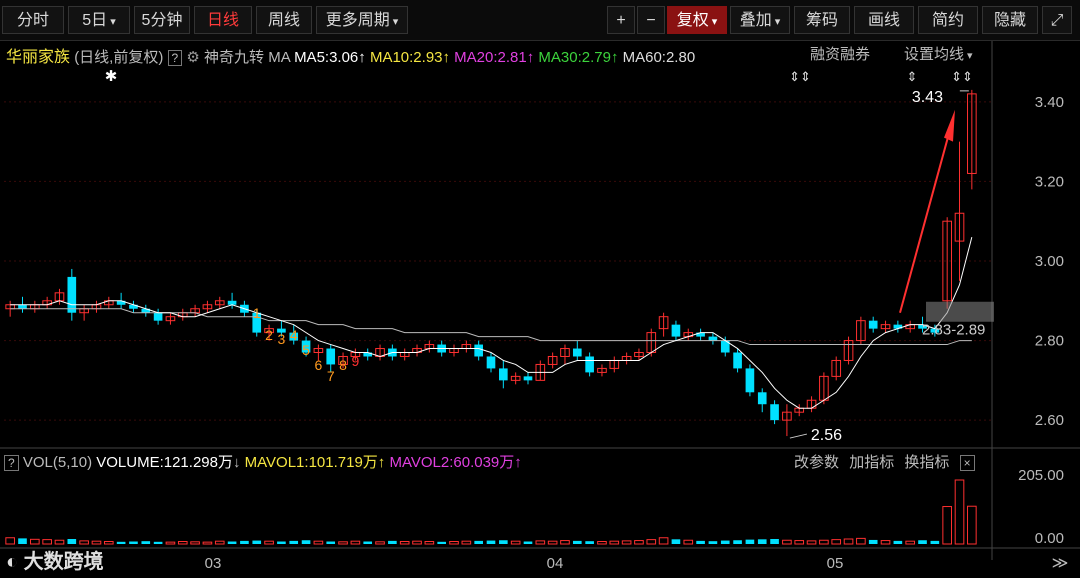  I want to click on mavol2-value: MAVOL2:60.039万, so click(452, 462).